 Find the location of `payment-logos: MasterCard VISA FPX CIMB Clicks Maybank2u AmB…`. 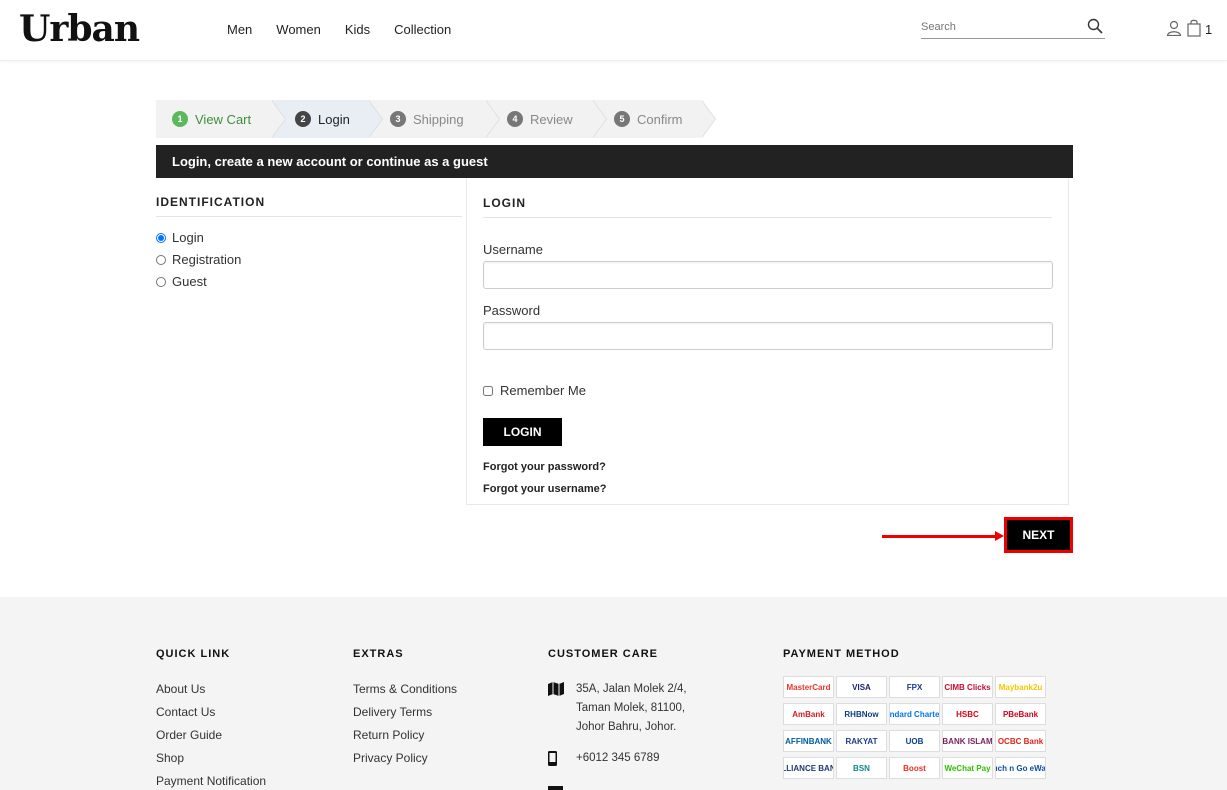

payment-logos: MasterCard VISA FPX CIMB Clicks Maybank2u AmB… is located at coordinates (914, 727).